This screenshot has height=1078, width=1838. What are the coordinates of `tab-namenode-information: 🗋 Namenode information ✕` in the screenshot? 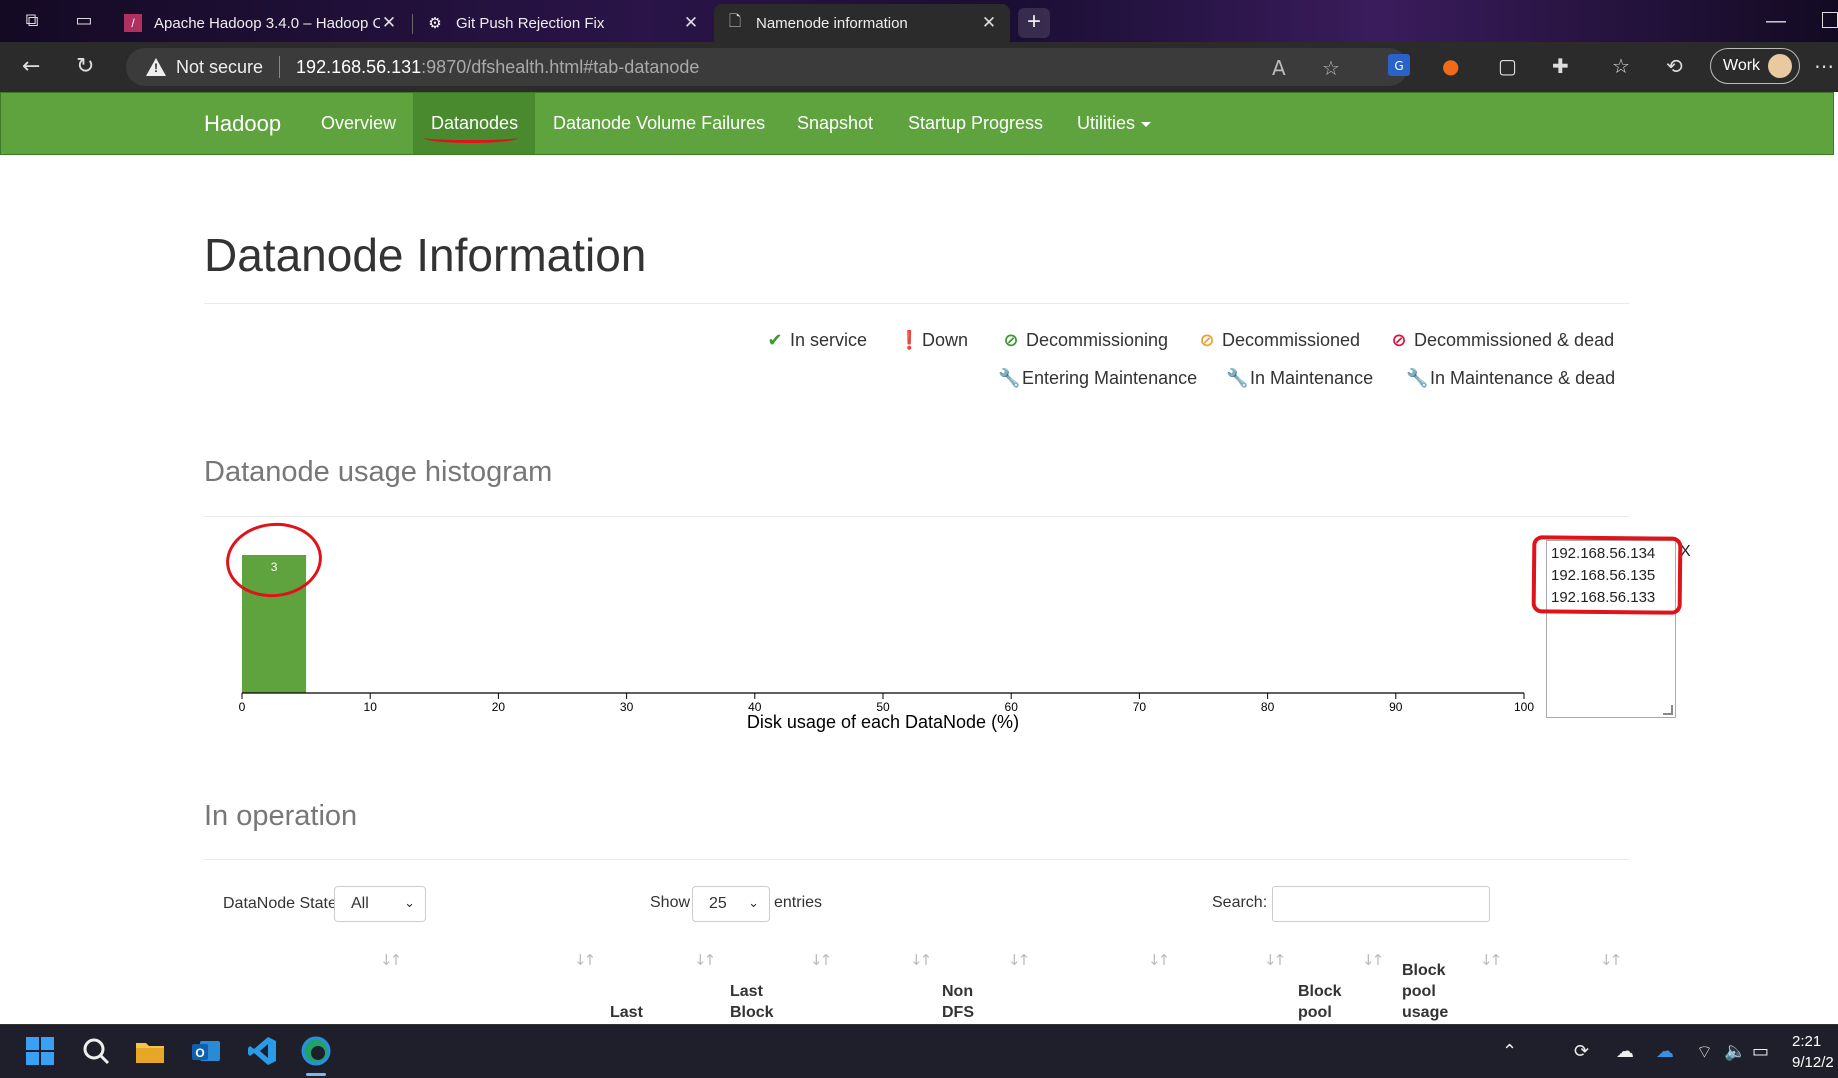 It's located at (862, 23).